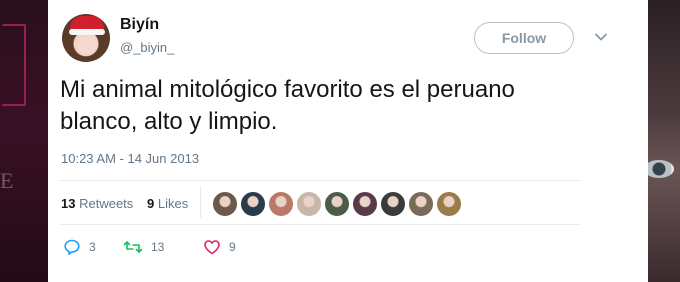  Describe the element at coordinates (659, 169) in the screenshot. I see `background-eye` at that location.